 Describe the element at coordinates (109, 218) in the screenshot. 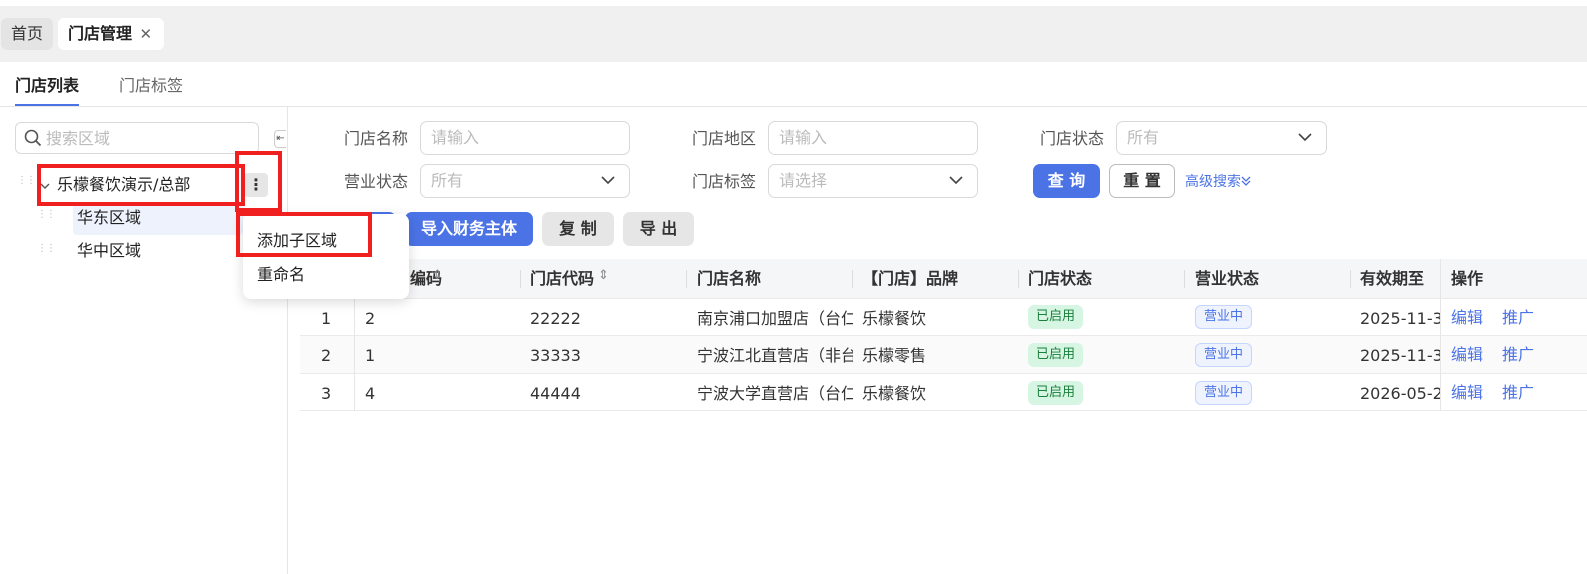

I see `tree-node-east-china: 华东区域` at that location.